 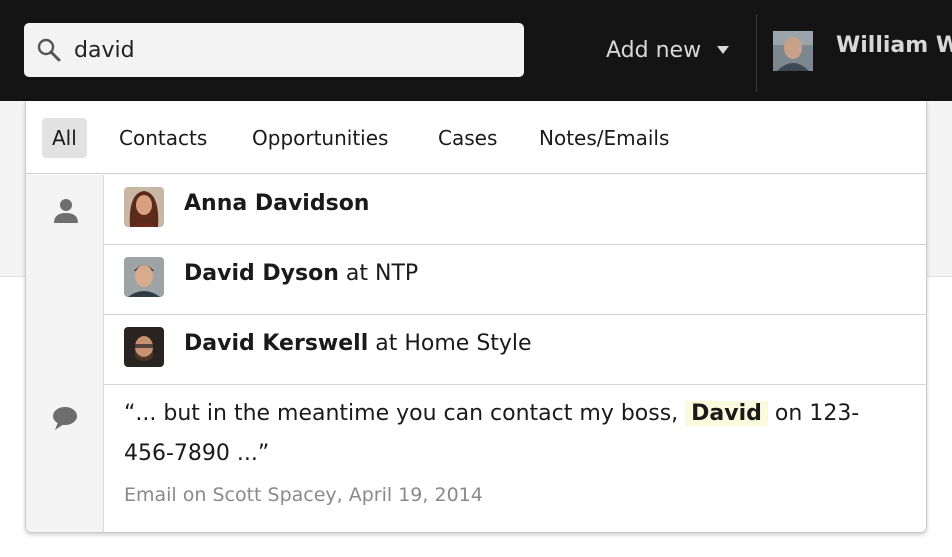 What do you see at coordinates (294, 50) in the screenshot?
I see `search-input` at bounding box center [294, 50].